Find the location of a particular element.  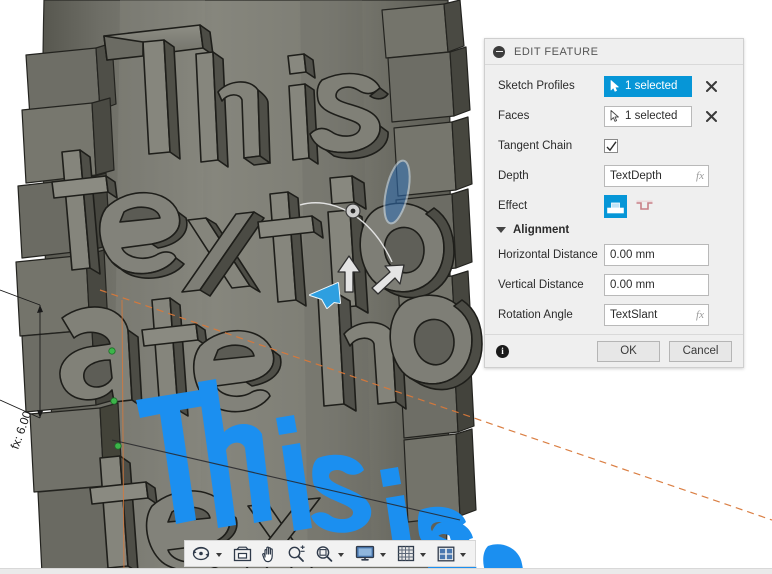

row-sketch-profiles: Sketch Profiles 1 selected is located at coordinates (614, 86).